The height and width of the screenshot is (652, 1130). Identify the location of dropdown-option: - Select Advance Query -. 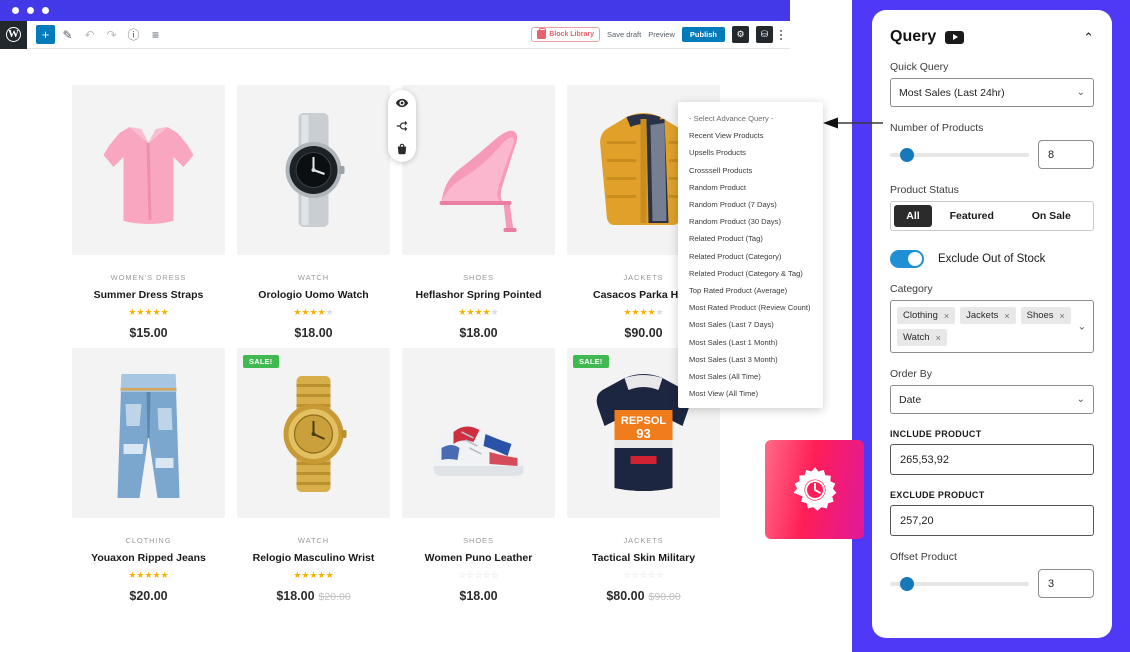
(750, 118).